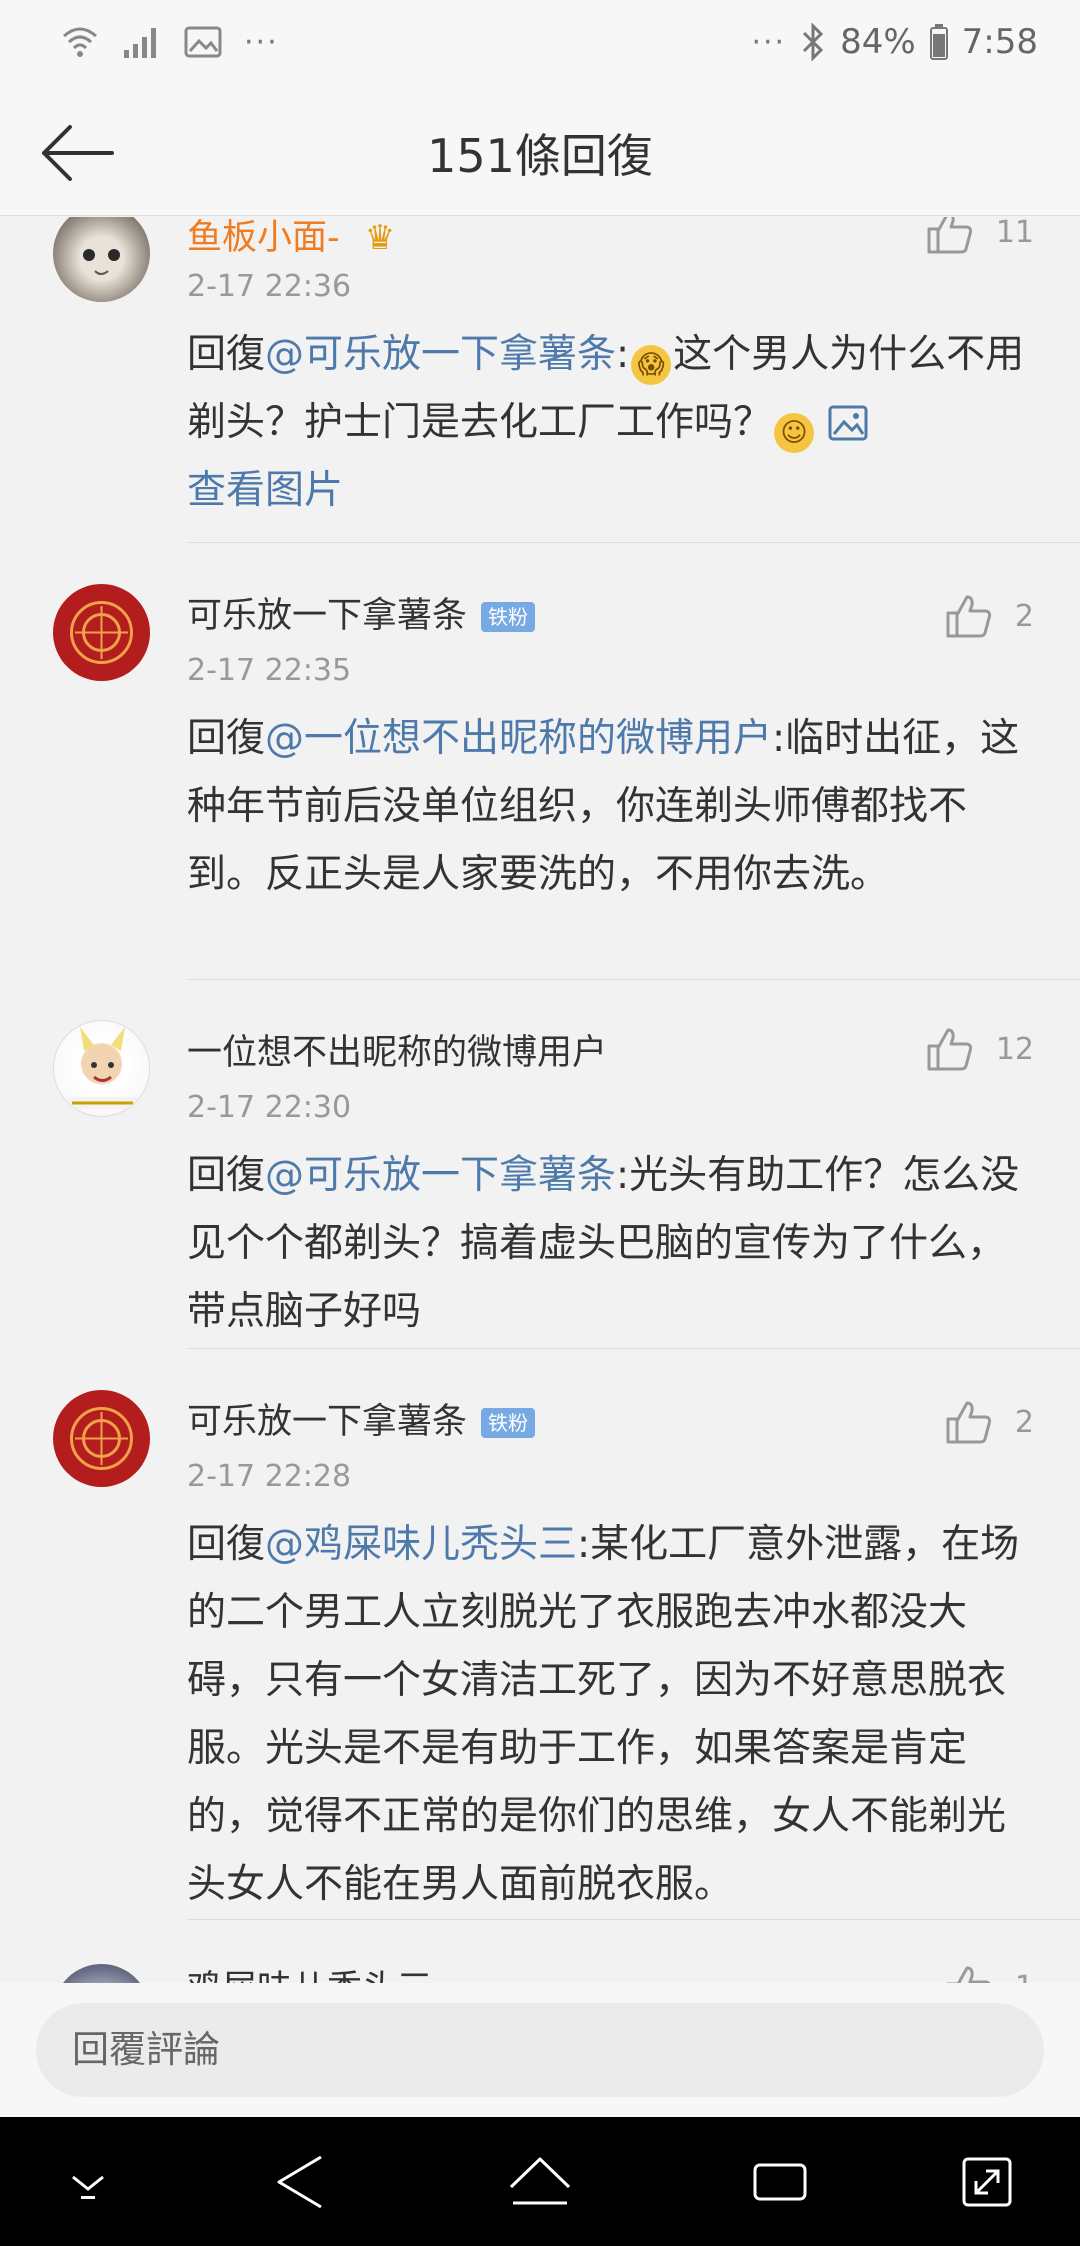 This screenshot has width=1080, height=2246. I want to click on username: 一位想不出昵称的微博用户, so click(397, 1049).